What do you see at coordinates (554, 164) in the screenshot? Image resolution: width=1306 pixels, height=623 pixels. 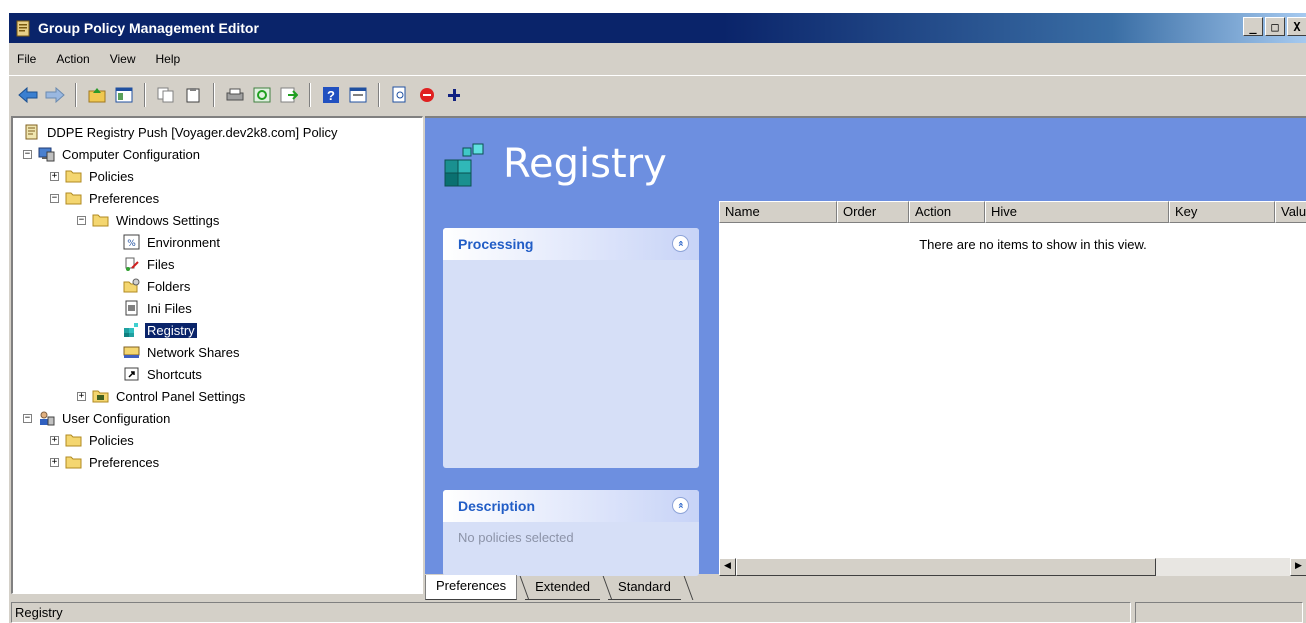 I see `page-header: Registry` at bounding box center [554, 164].